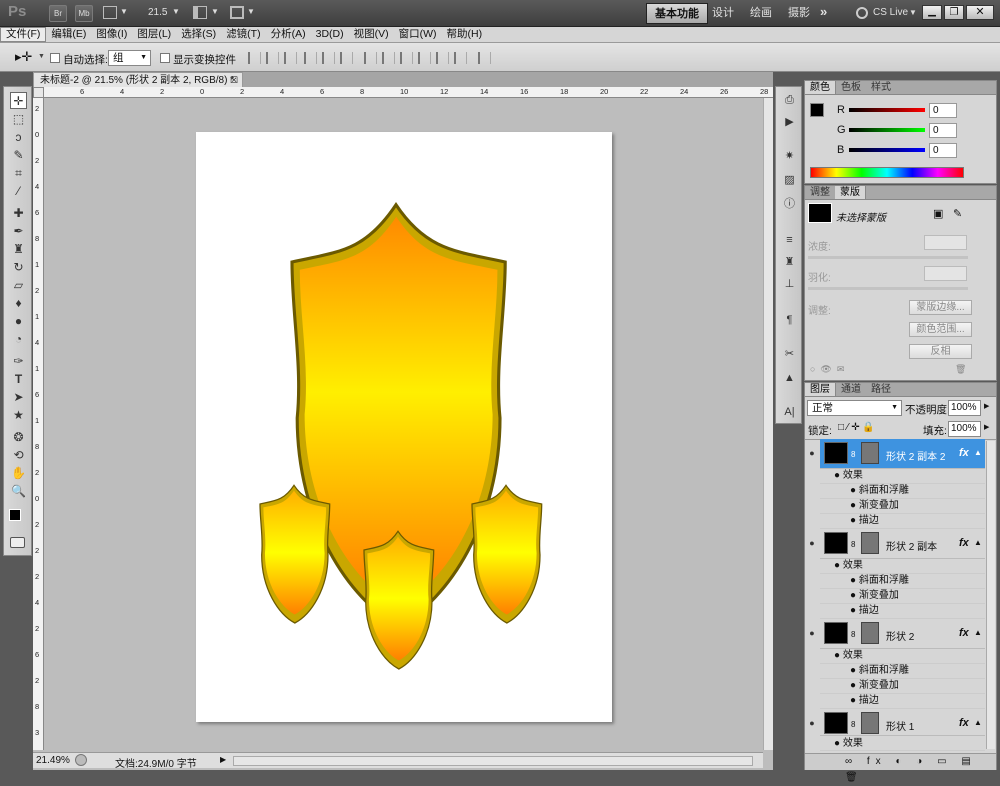 This screenshot has height=786, width=1000. I want to click on layers-scrollbar, so click(990, 595).